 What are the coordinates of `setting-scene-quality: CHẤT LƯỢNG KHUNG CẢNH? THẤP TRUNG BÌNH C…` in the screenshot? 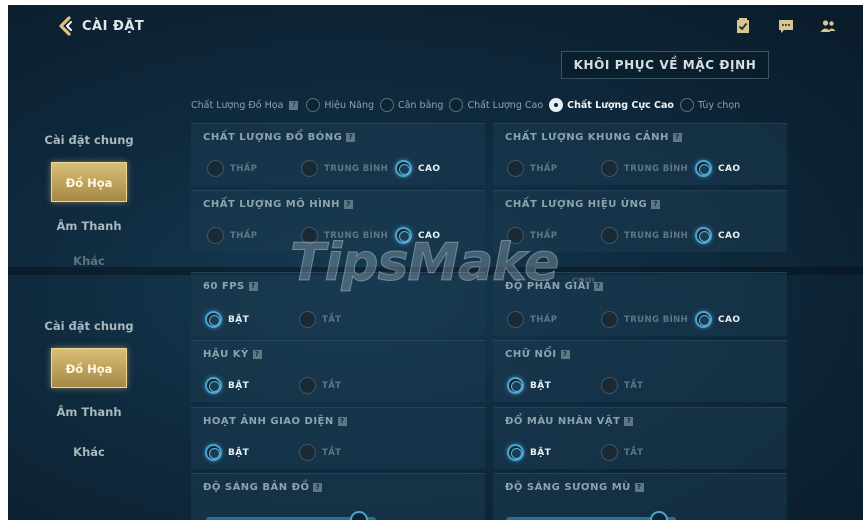 It's located at (640, 154).